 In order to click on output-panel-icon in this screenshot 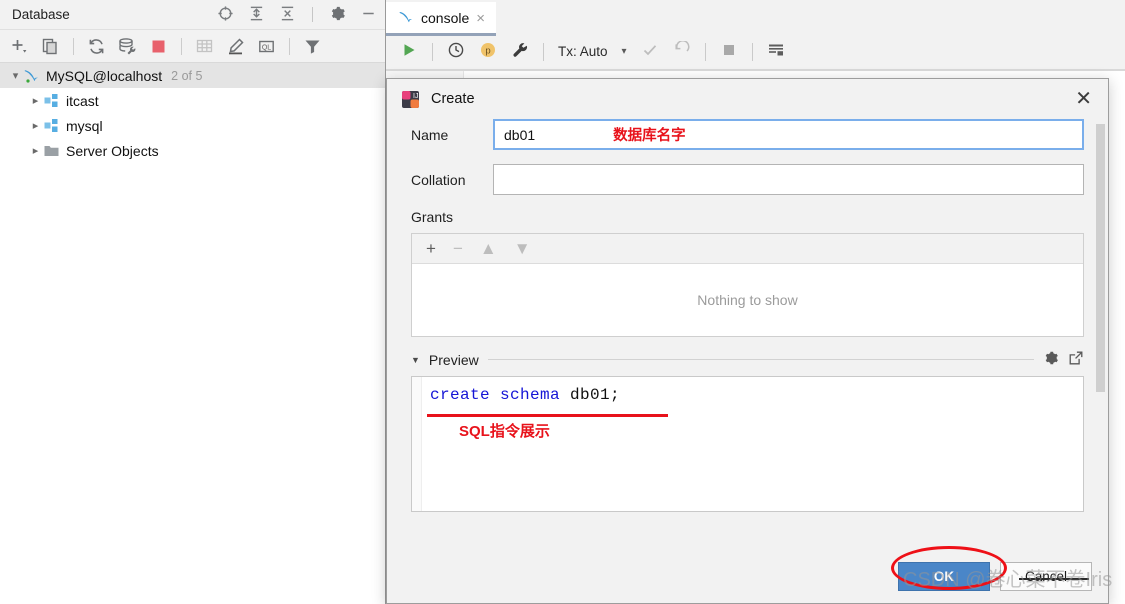, I will do `click(776, 51)`.